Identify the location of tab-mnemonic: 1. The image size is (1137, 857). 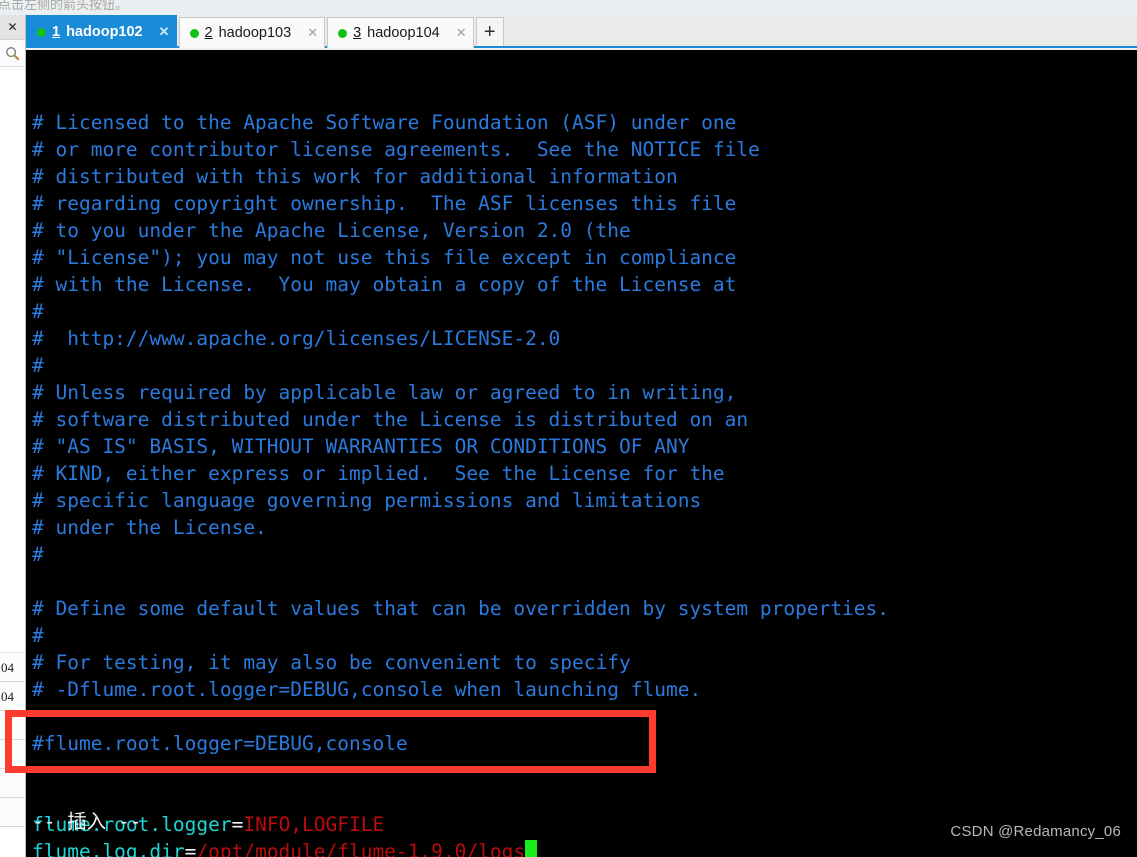
(56, 32).